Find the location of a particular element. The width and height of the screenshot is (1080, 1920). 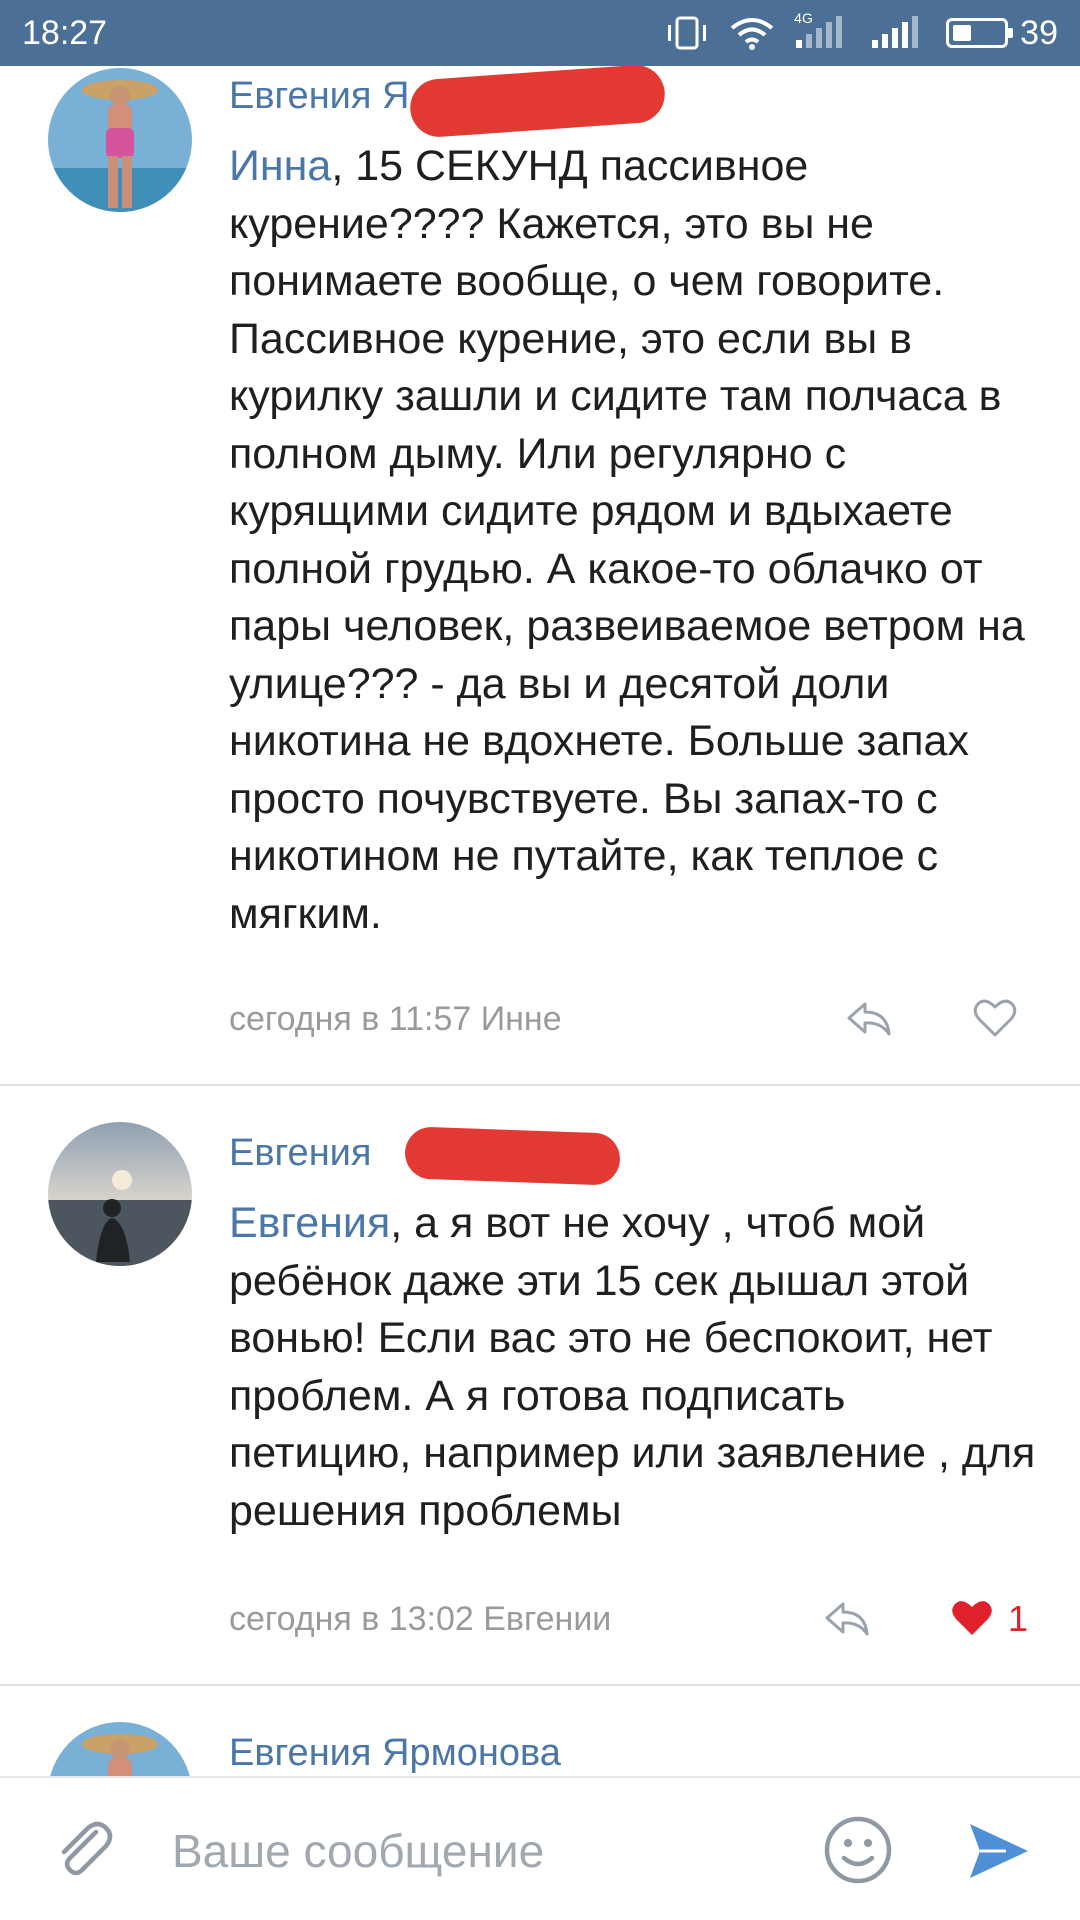

signal-icon is located at coordinates (898, 33).